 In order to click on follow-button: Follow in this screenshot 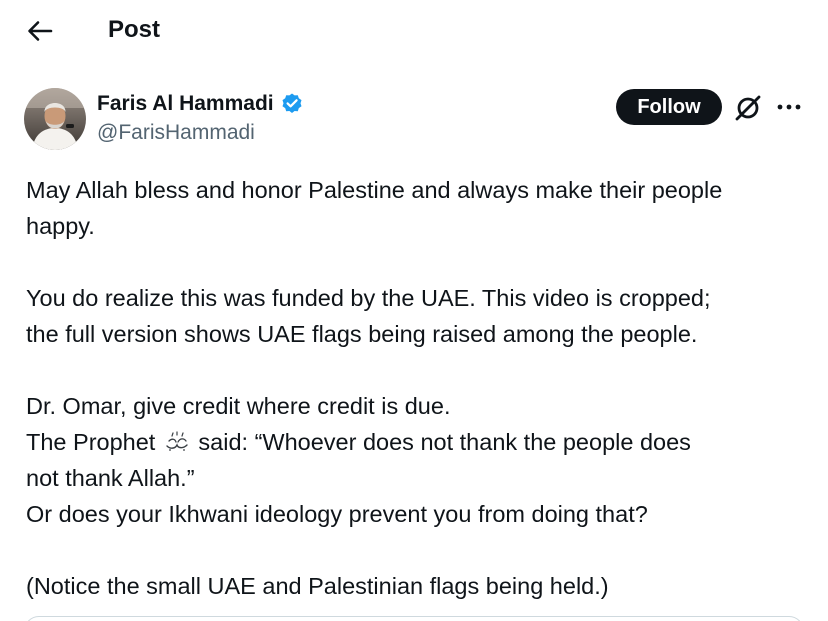, I will do `click(669, 107)`.